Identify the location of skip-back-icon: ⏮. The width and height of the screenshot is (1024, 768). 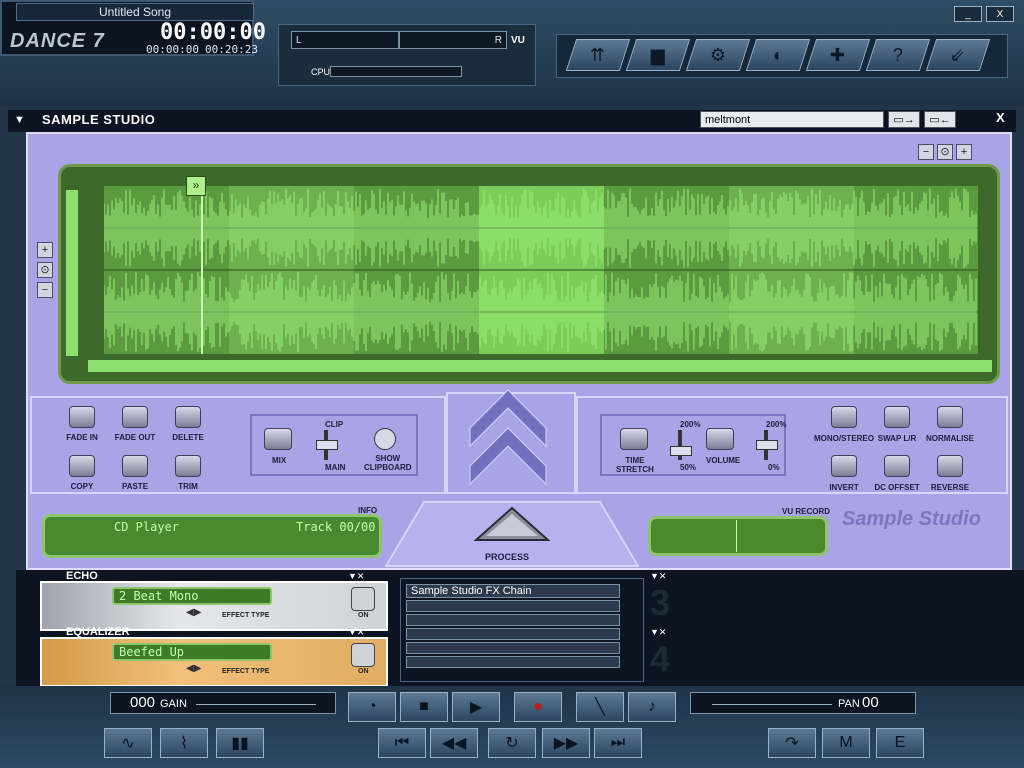
(402, 743).